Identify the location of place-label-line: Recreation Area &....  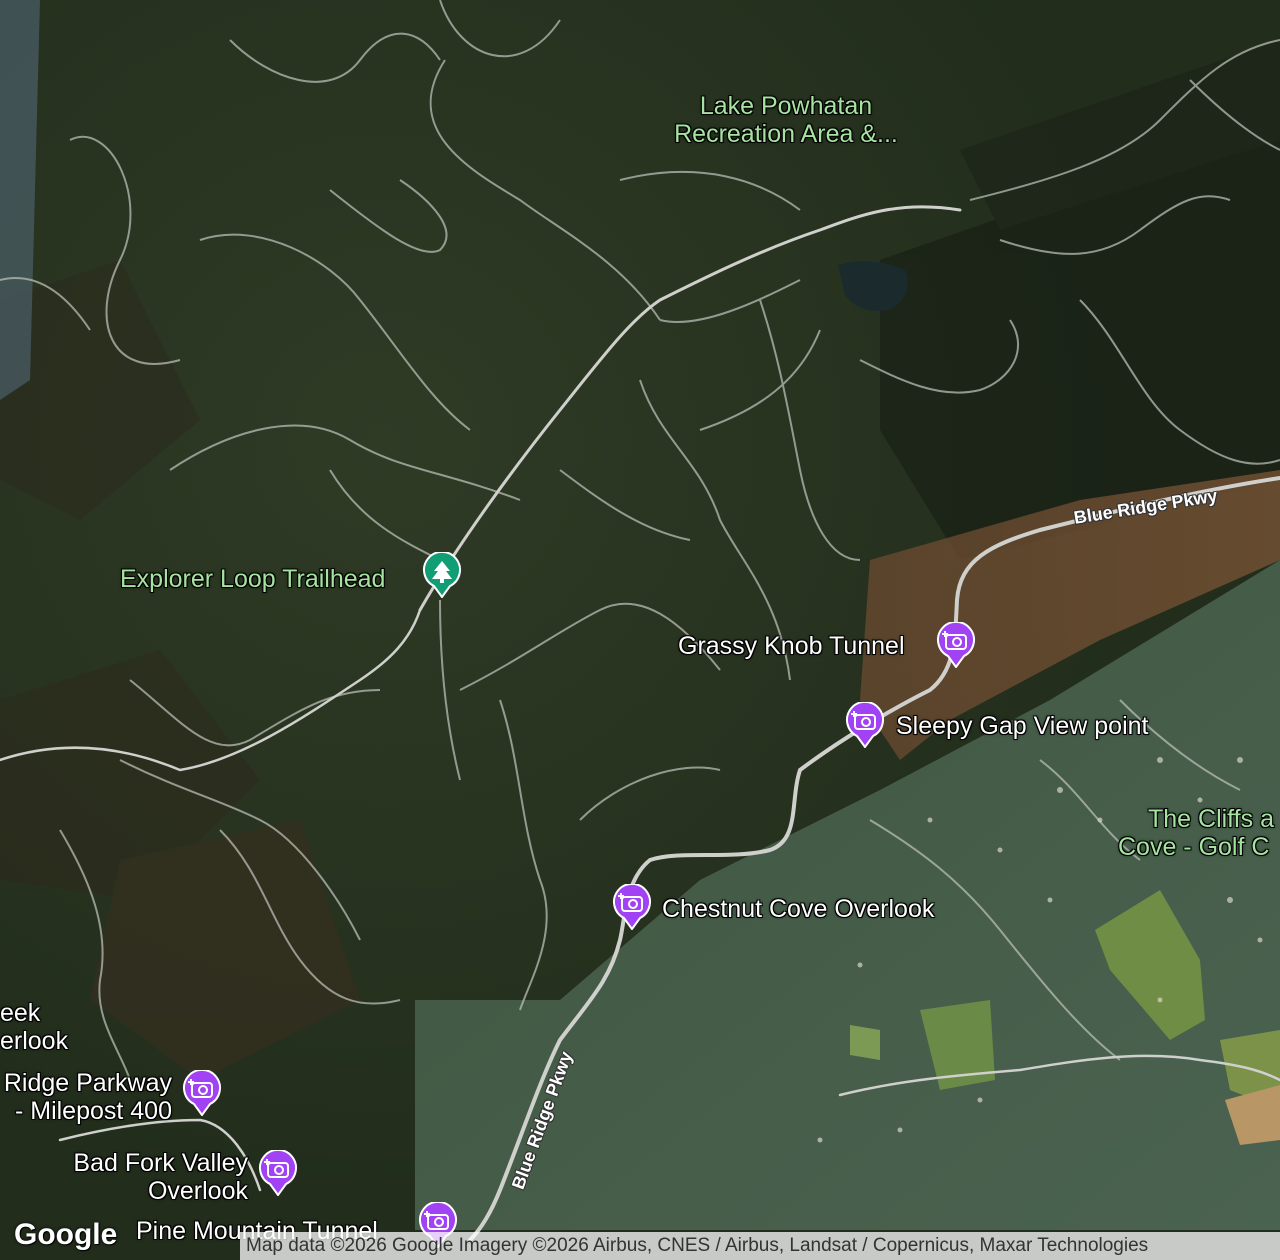
(786, 134).